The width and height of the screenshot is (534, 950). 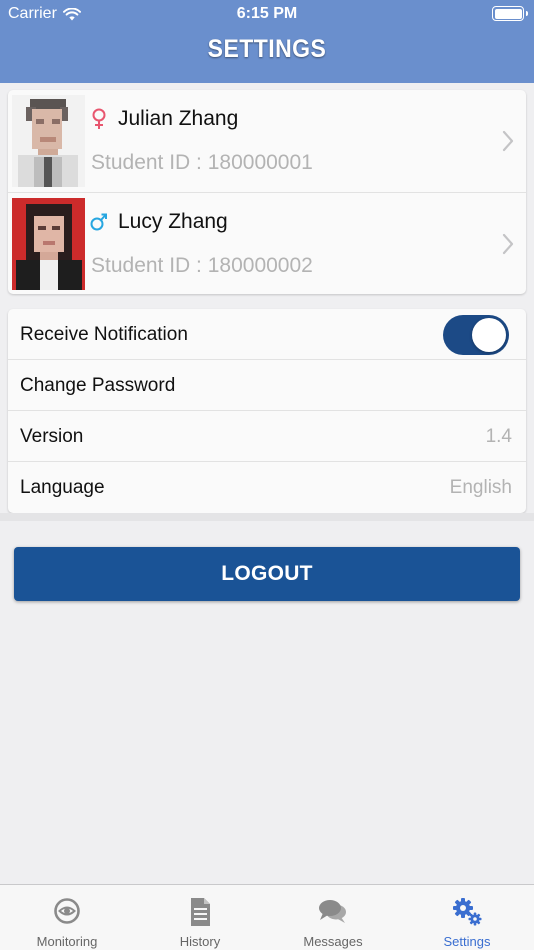 I want to click on chat-bubbles-icon, so click(x=332, y=911).